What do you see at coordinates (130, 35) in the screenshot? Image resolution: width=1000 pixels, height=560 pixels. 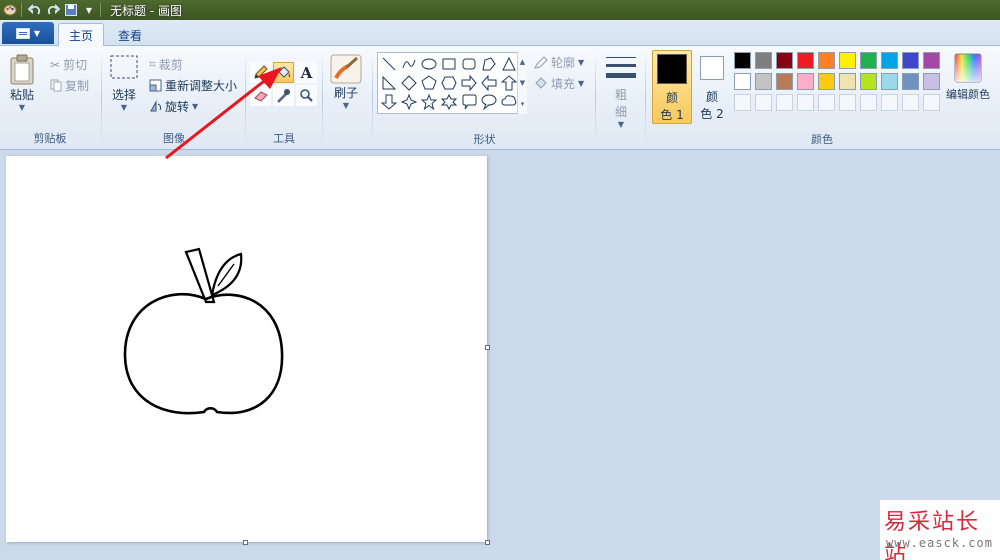 I see `tab-view: 查看` at bounding box center [130, 35].